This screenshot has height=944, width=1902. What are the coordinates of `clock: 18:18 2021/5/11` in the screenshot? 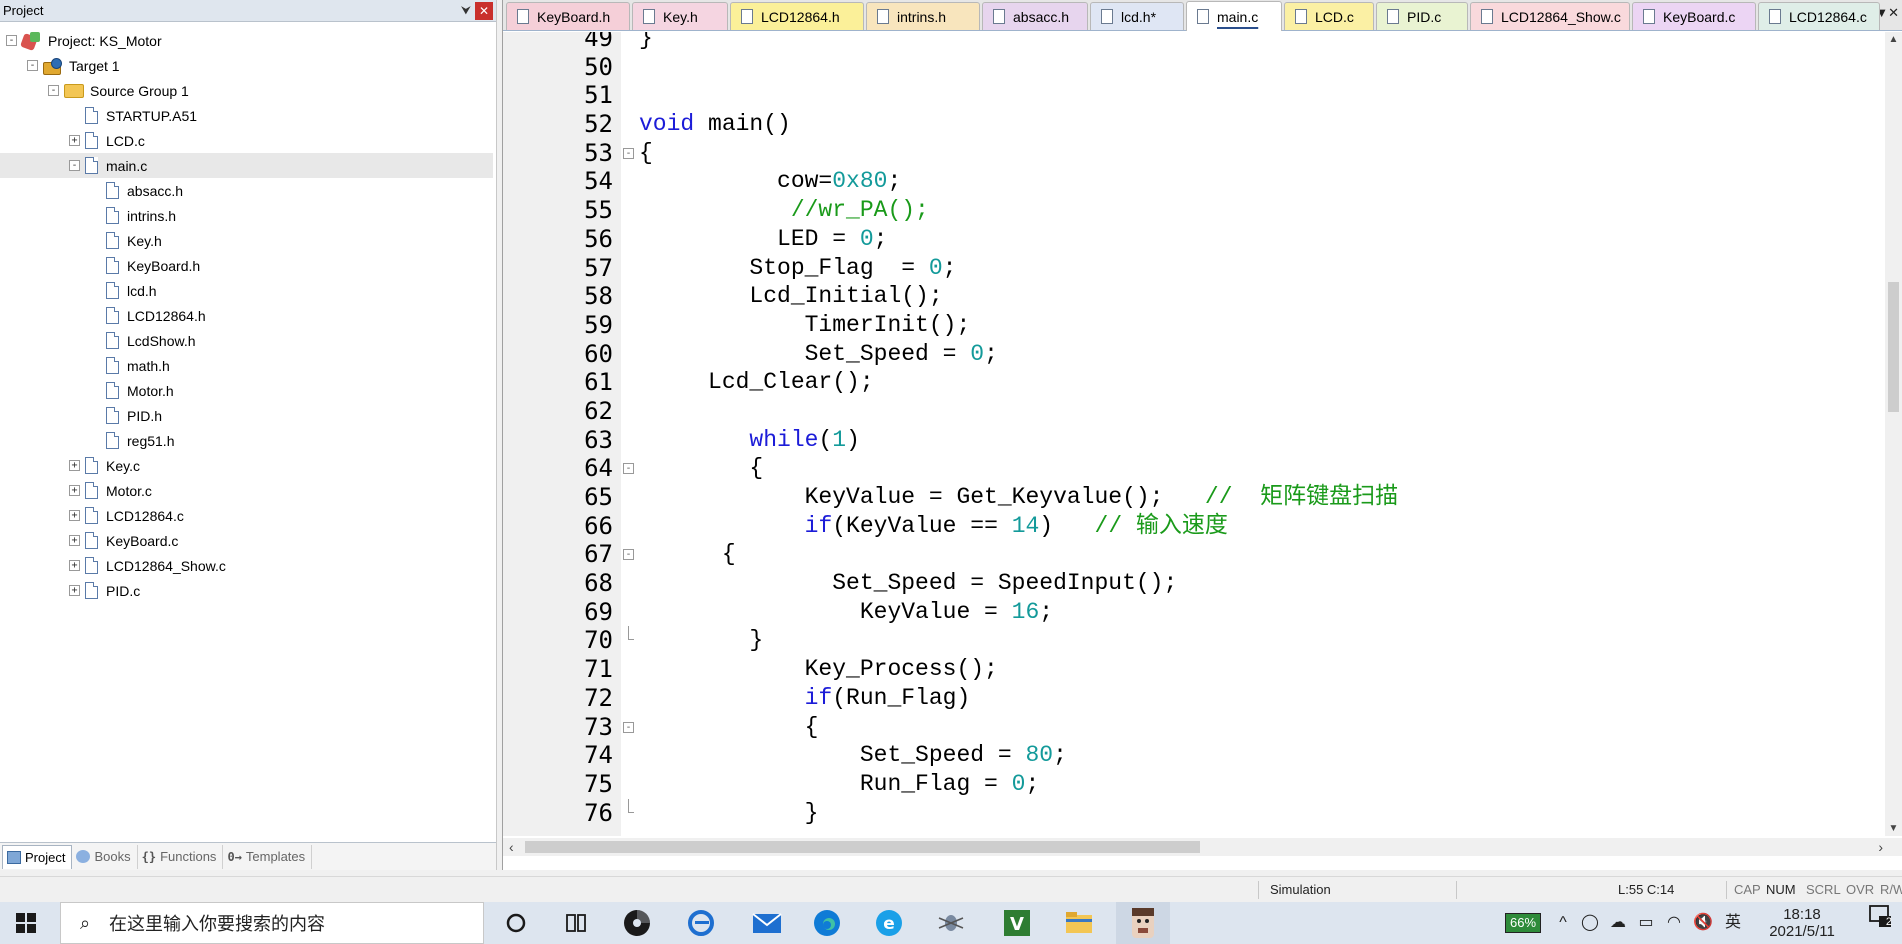 It's located at (1802, 923).